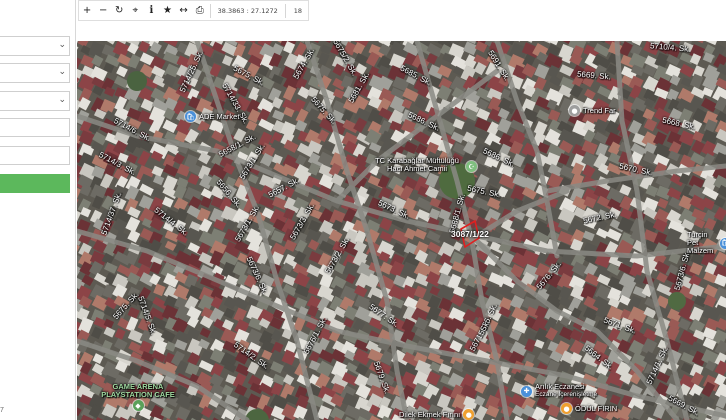 This screenshot has width=726, height=420. What do you see at coordinates (589, 408) in the screenshot?
I see `poi-odul-firin: ● ÖDÜL FIRIN` at bounding box center [589, 408].